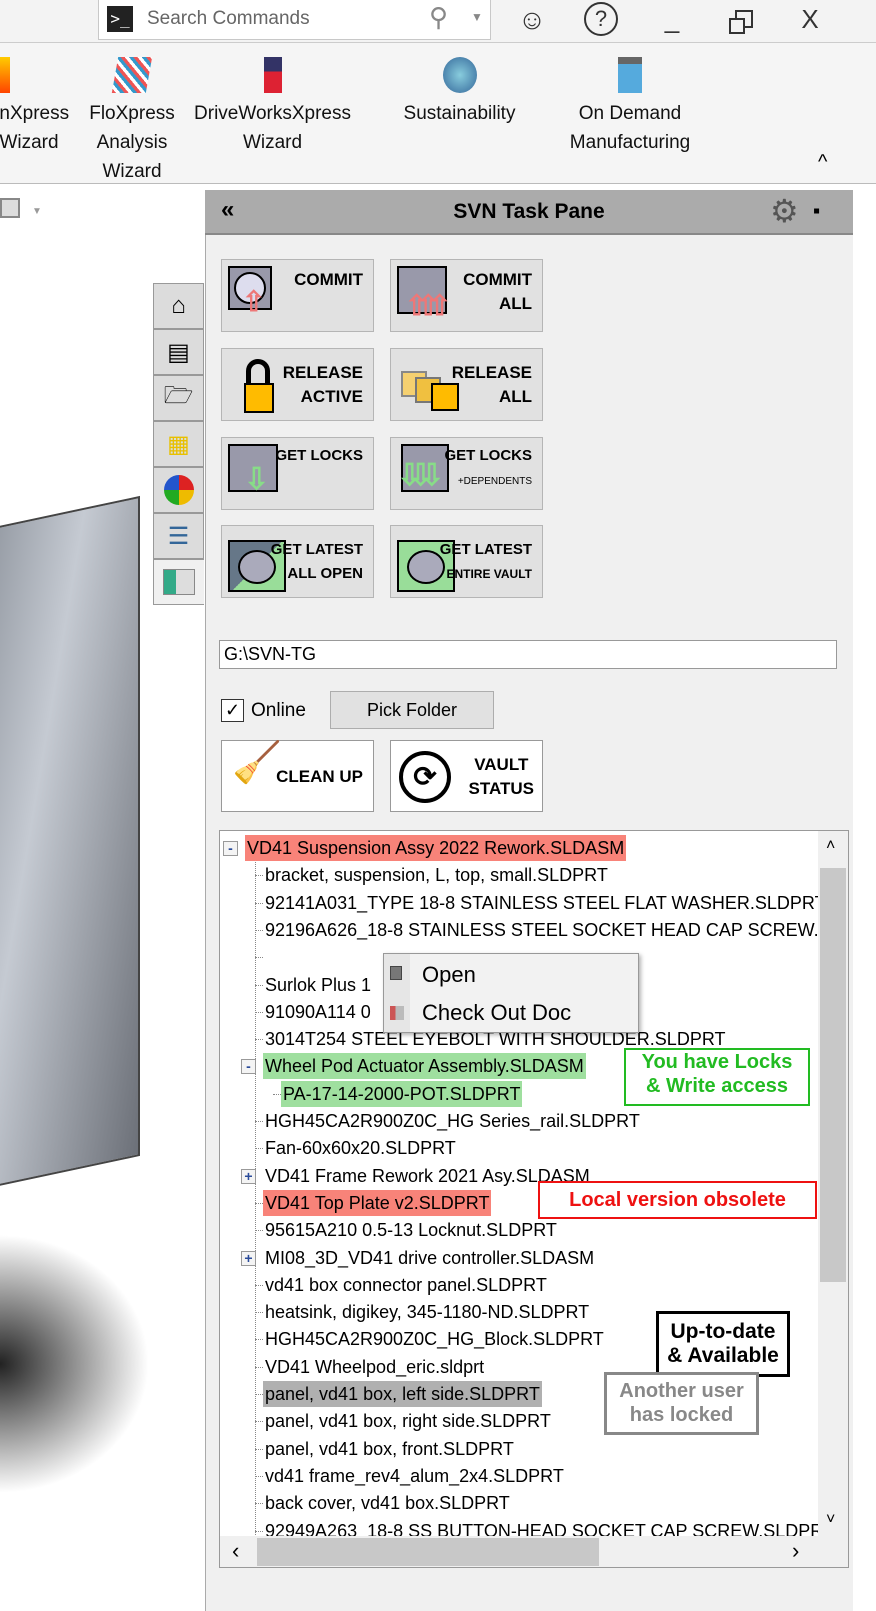 The image size is (876, 1611). Describe the element at coordinates (178, 306) in the screenshot. I see `tab-home: ⌂` at that location.